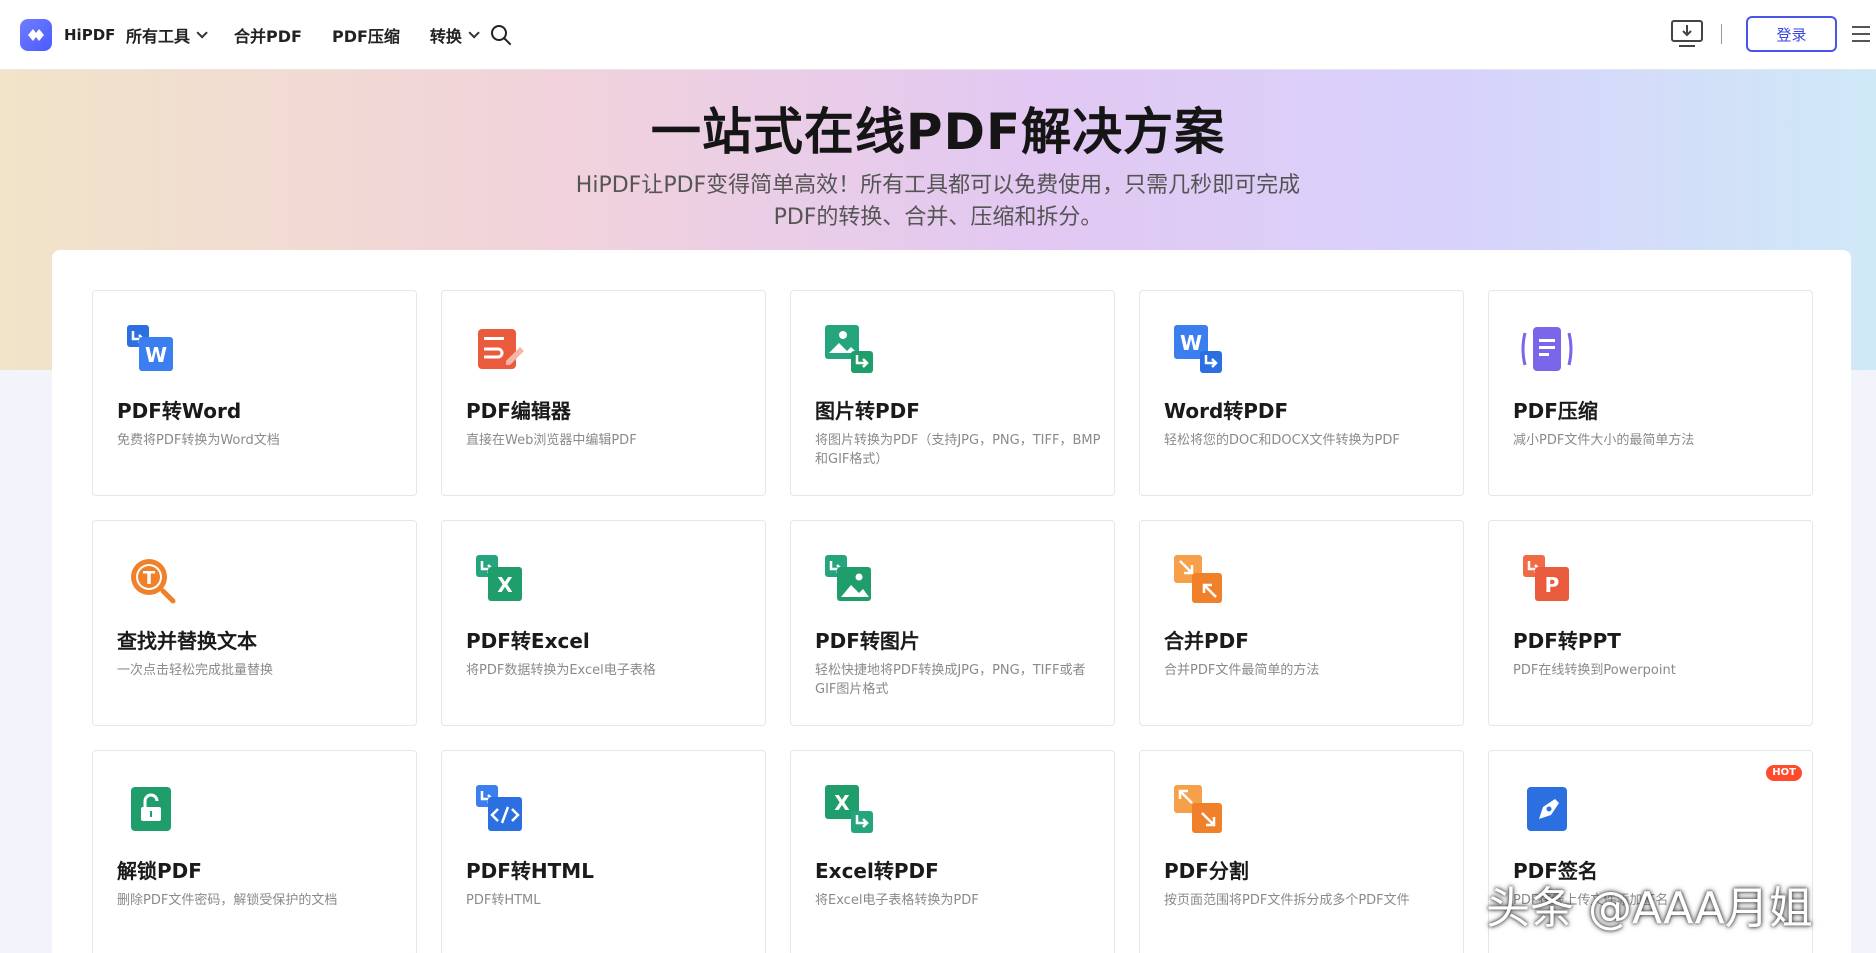 The height and width of the screenshot is (953, 1876). Describe the element at coordinates (1198, 809) in the screenshot. I see `split-pdf-icon` at that location.